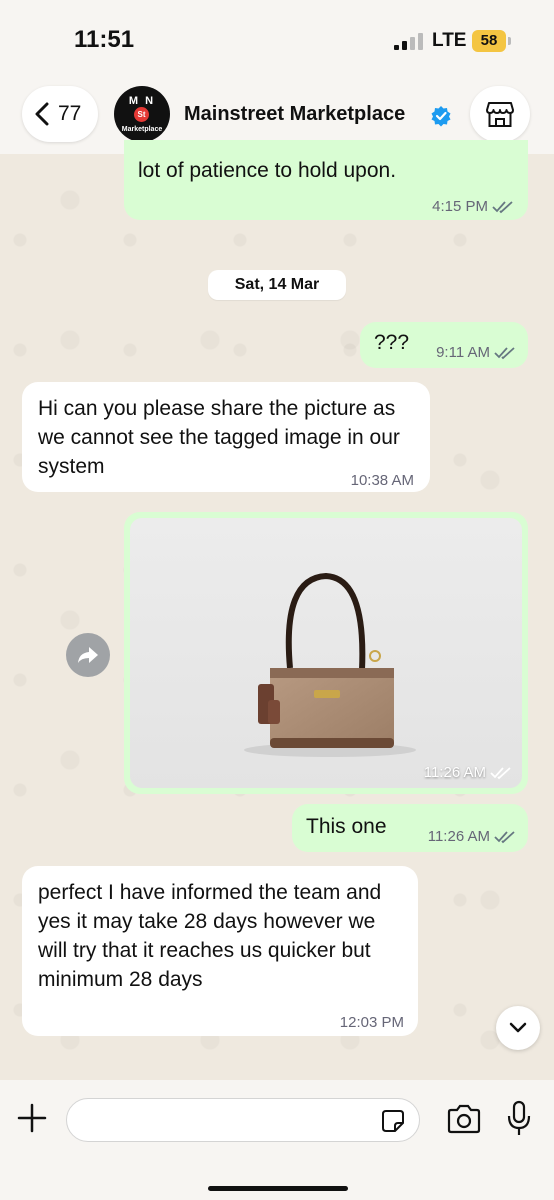 The width and height of the screenshot is (554, 1200). I want to click on avatar: M N St Marketplace, so click(142, 114).